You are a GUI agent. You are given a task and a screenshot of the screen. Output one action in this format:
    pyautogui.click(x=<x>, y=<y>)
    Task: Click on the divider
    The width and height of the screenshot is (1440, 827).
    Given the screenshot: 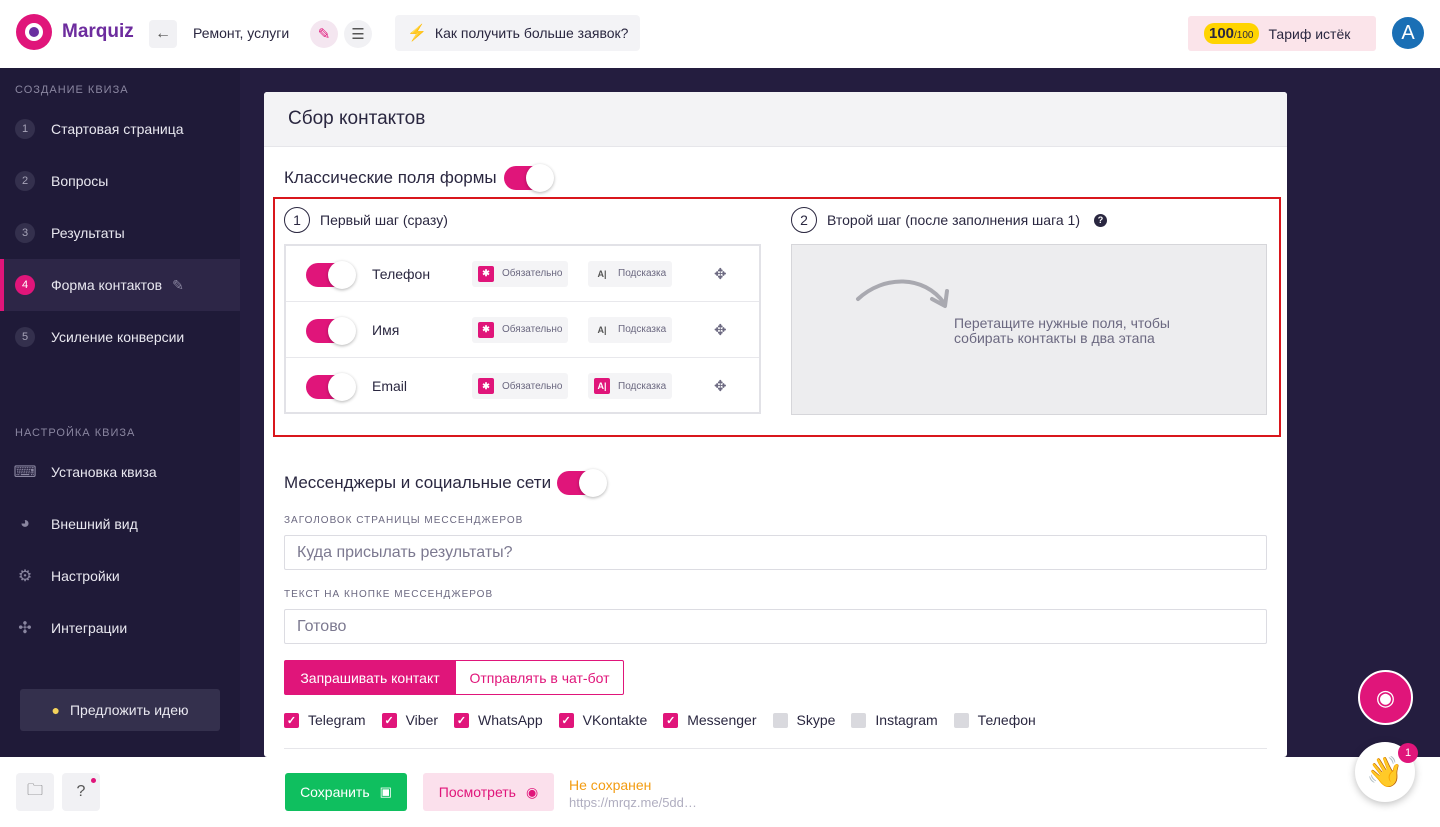 What is the action you would take?
    pyautogui.click(x=775, y=748)
    